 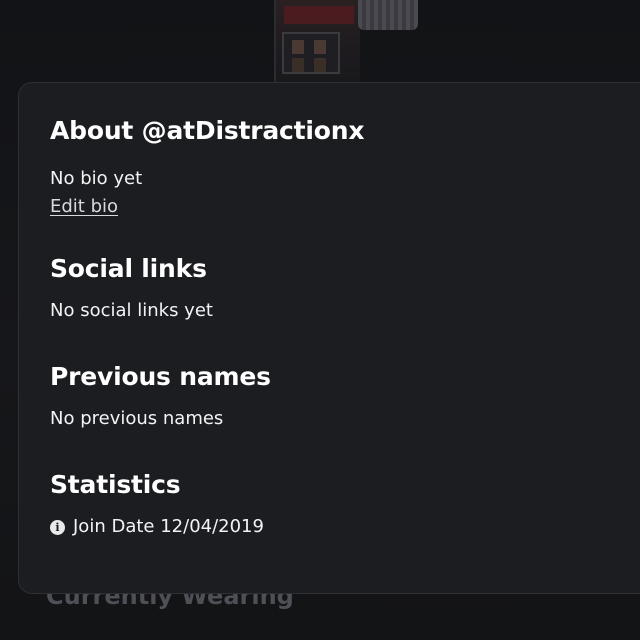 I want to click on social-links-heading: Social links, so click(x=128, y=268).